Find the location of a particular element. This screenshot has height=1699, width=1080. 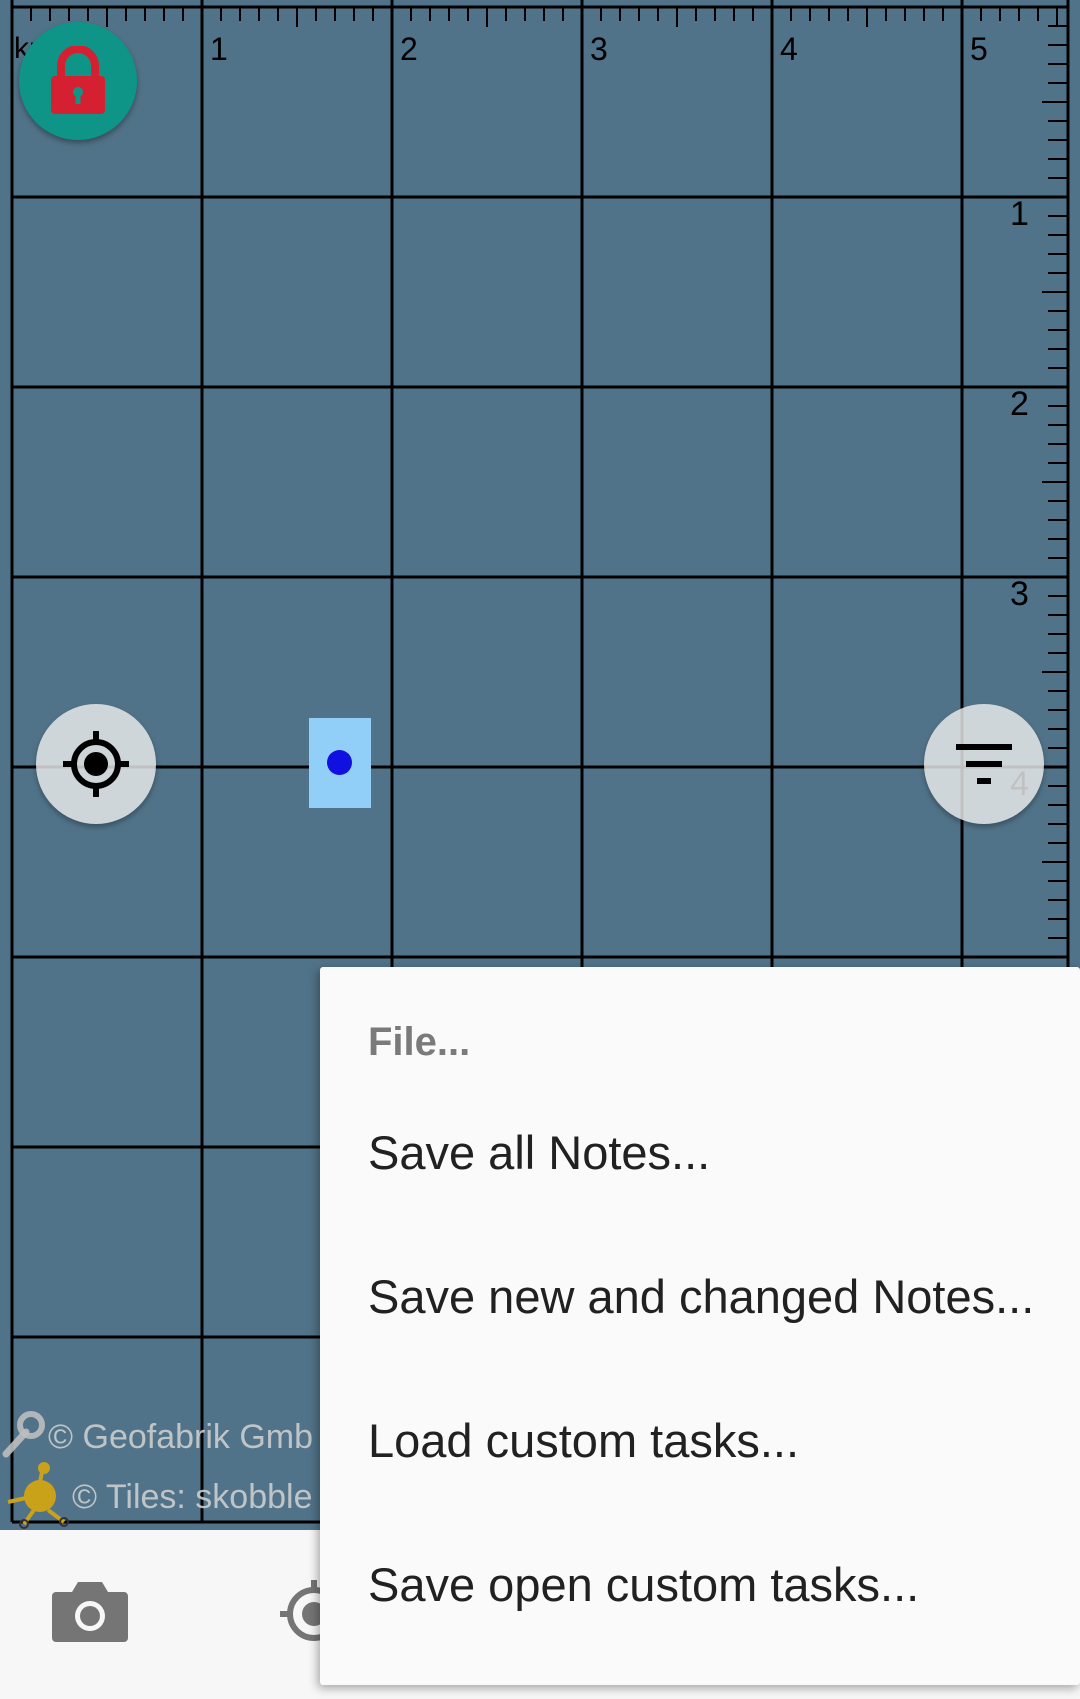

attribution-tiles: © Tiles: skobble is located at coordinates (192, 1497).